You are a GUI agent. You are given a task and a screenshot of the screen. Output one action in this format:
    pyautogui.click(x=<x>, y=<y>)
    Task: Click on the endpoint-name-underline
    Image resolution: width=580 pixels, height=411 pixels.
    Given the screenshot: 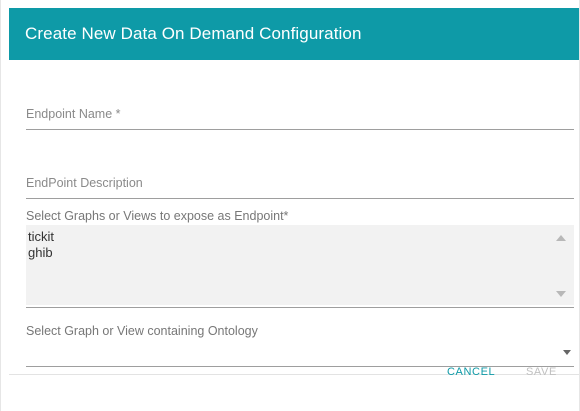 What is the action you would take?
    pyautogui.click(x=300, y=129)
    